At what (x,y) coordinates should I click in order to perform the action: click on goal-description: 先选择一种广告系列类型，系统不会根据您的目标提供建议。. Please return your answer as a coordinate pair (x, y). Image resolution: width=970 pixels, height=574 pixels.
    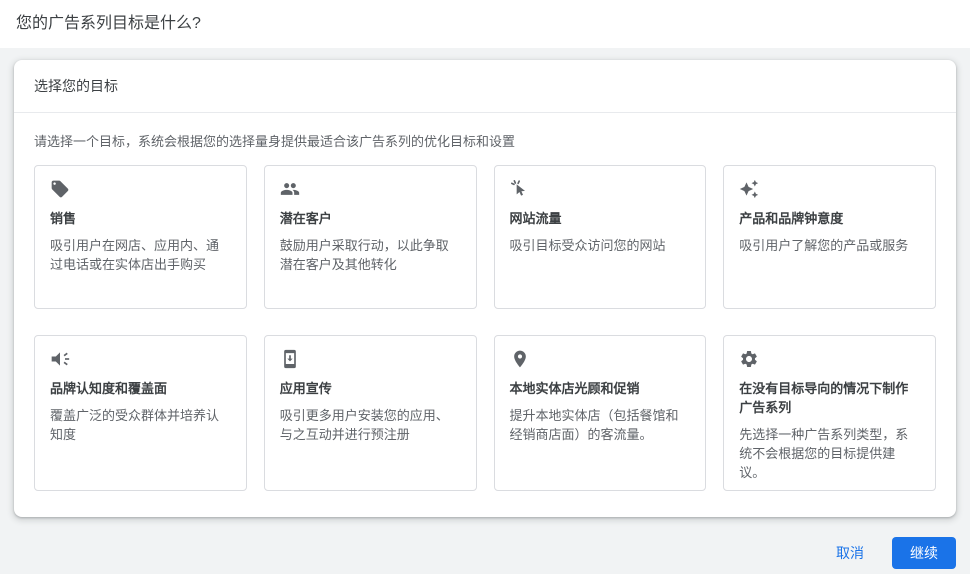
    Looking at the image, I should click on (824, 453).